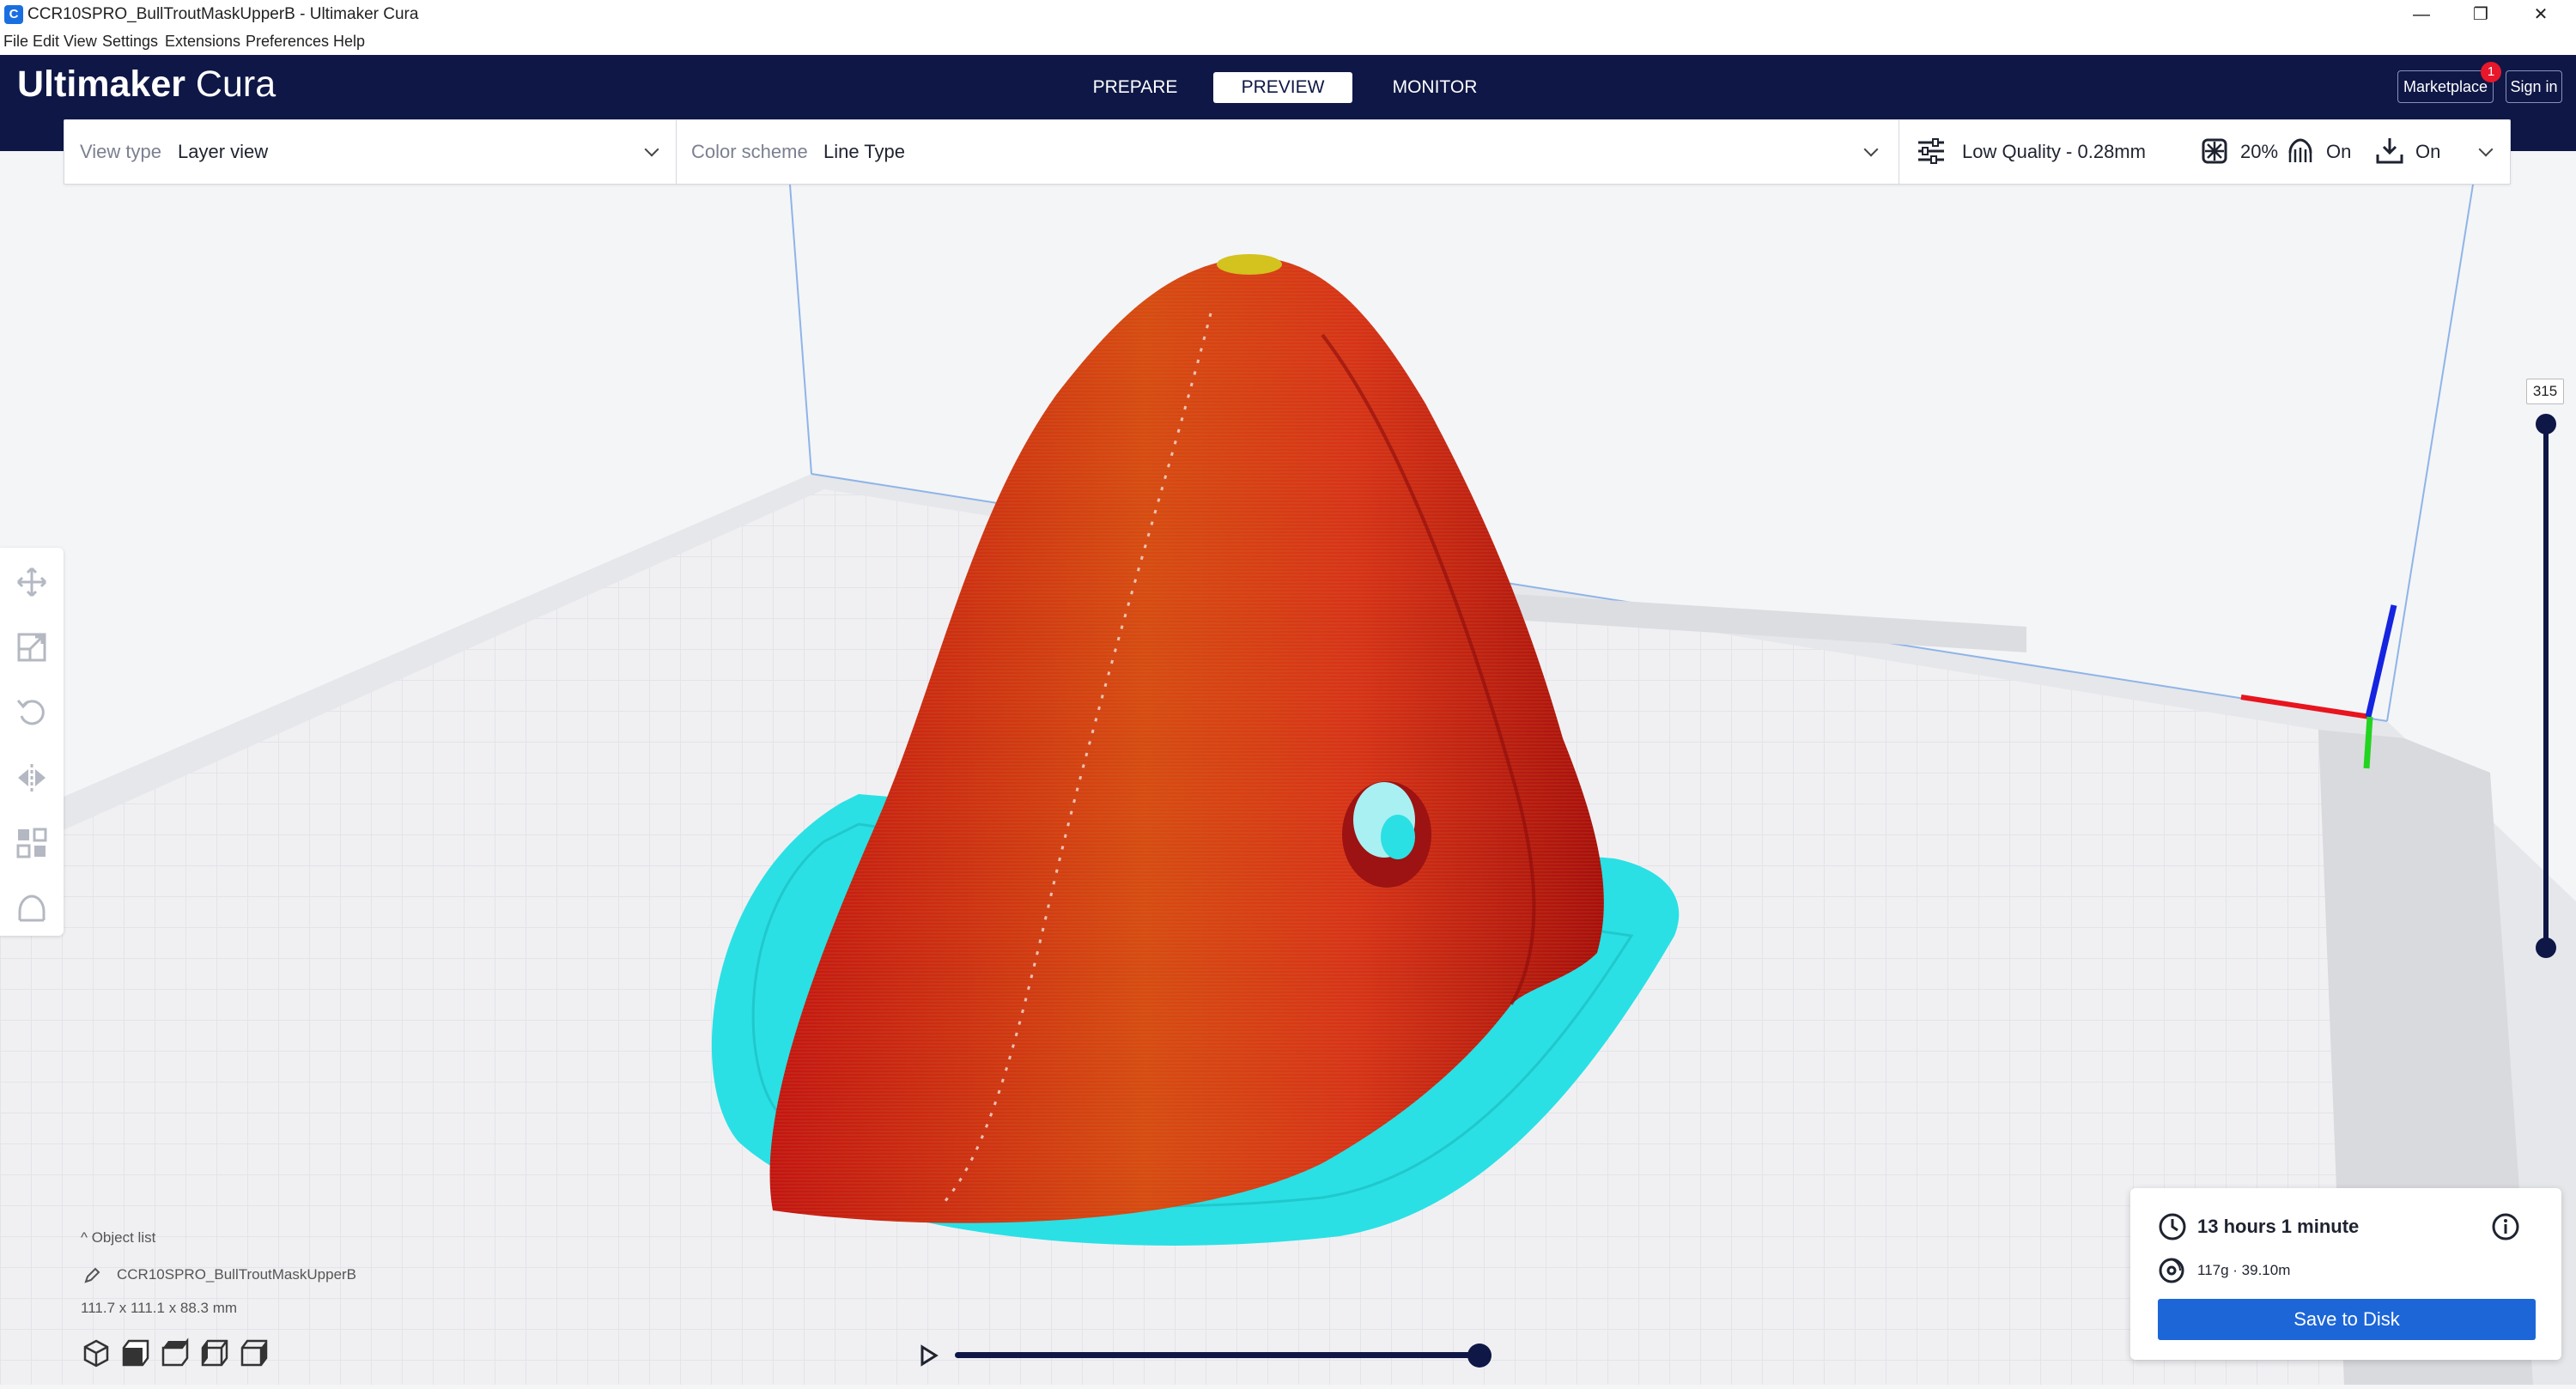 The height and width of the screenshot is (1389, 2576). I want to click on object-list-toggle: ^ Object list, so click(118, 1238).